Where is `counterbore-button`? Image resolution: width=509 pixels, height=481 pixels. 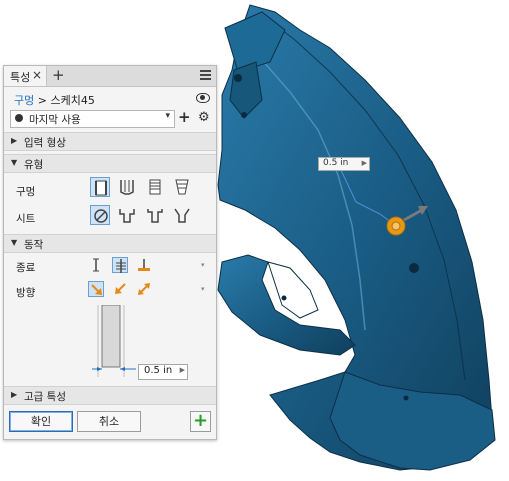 counterbore-button is located at coordinates (127, 215).